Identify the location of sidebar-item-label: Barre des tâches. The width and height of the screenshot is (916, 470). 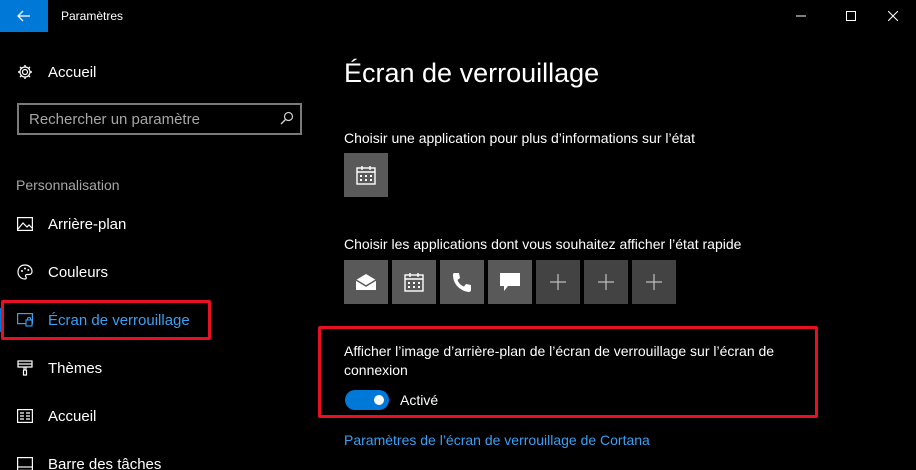
(105, 462).